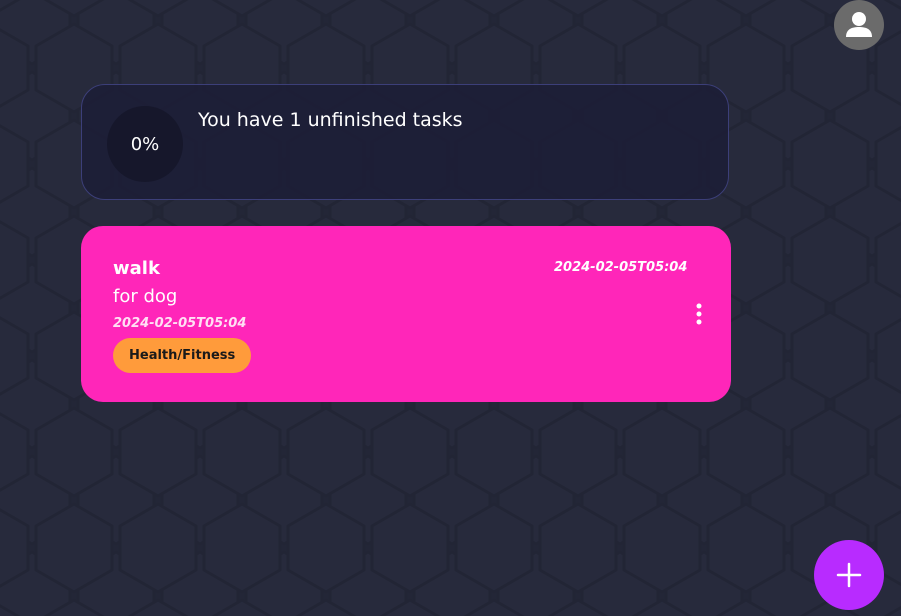  What do you see at coordinates (405, 142) in the screenshot?
I see `progress-summary-card: 0% You have 1 unfinished tasks` at bounding box center [405, 142].